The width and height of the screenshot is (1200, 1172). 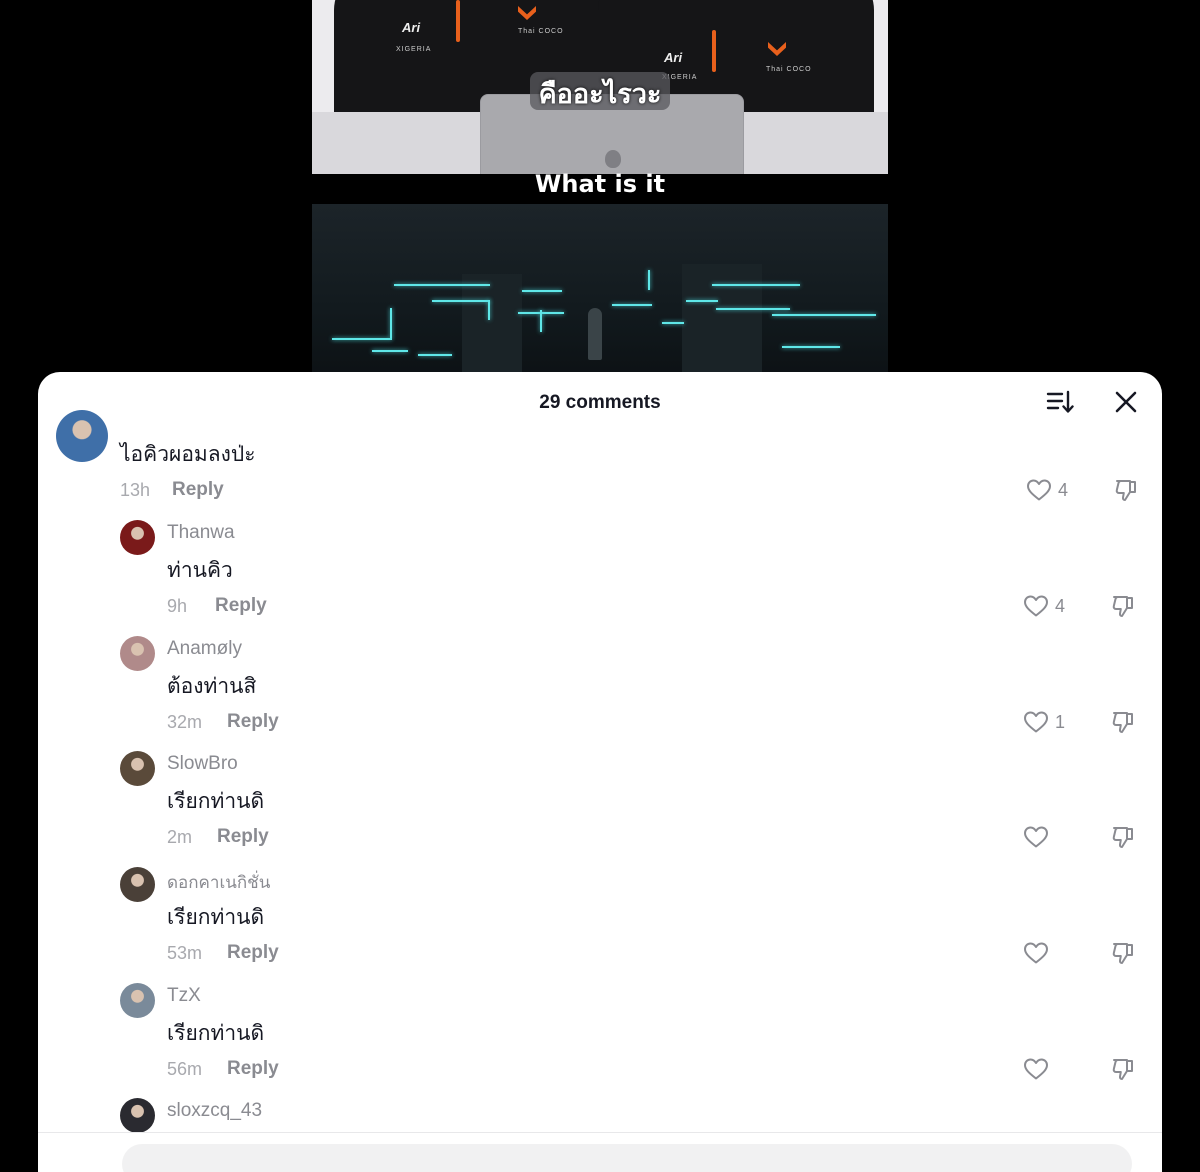 I want to click on comment-username: SlowBro, so click(x=202, y=764).